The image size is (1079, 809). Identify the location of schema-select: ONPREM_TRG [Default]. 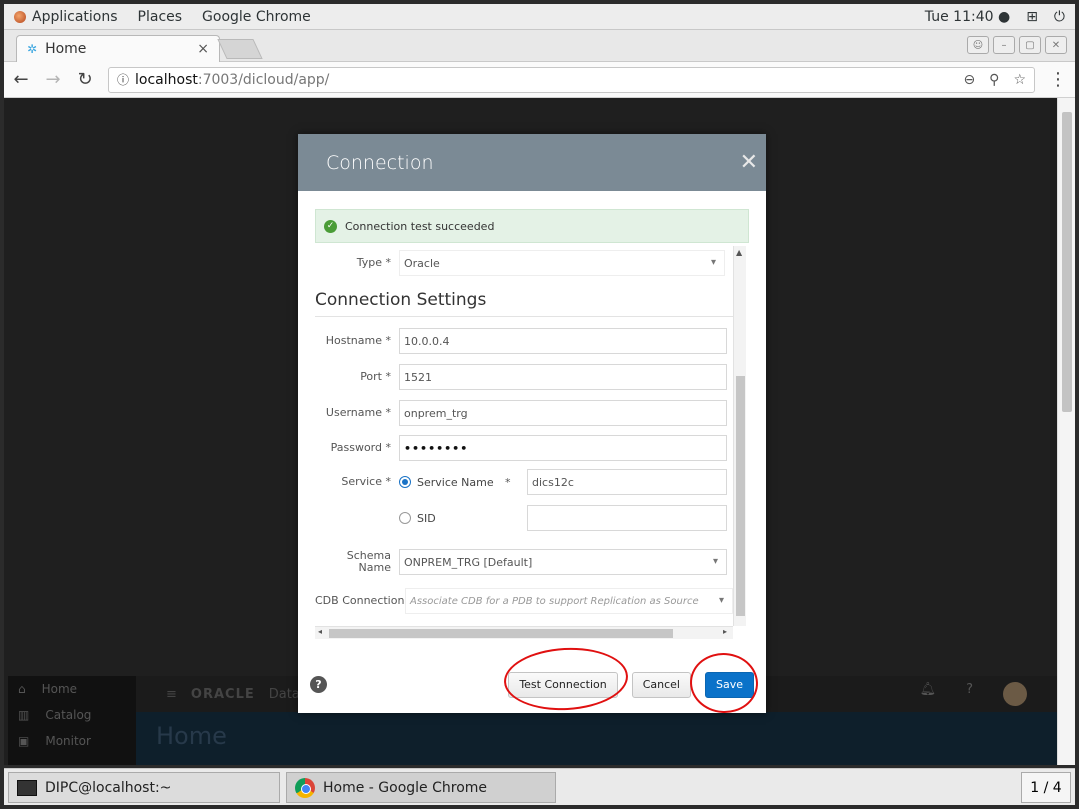
(563, 562).